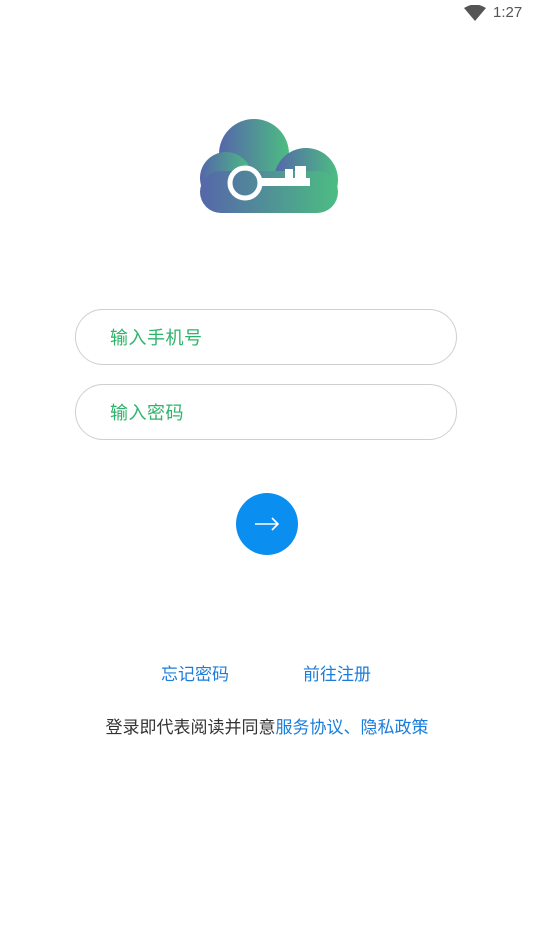 The image size is (534, 949). I want to click on password-input: 输入密码, so click(266, 412).